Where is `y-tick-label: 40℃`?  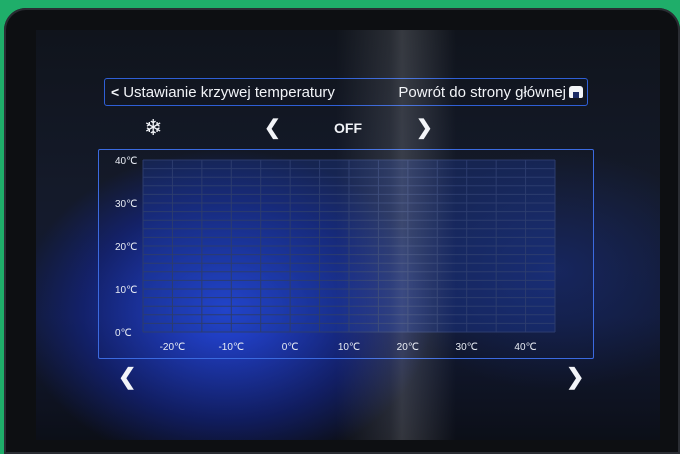
y-tick-label: 40℃ is located at coordinates (126, 161).